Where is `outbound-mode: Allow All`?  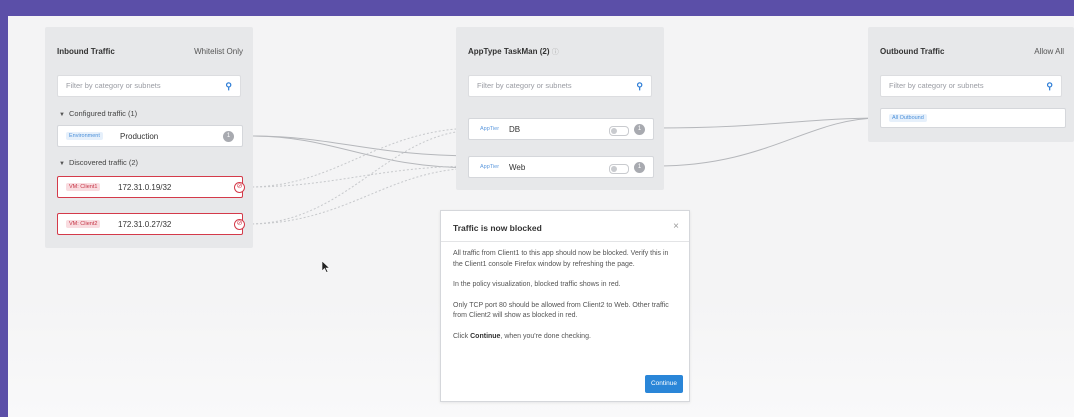
outbound-mode: Allow All is located at coordinates (1049, 51).